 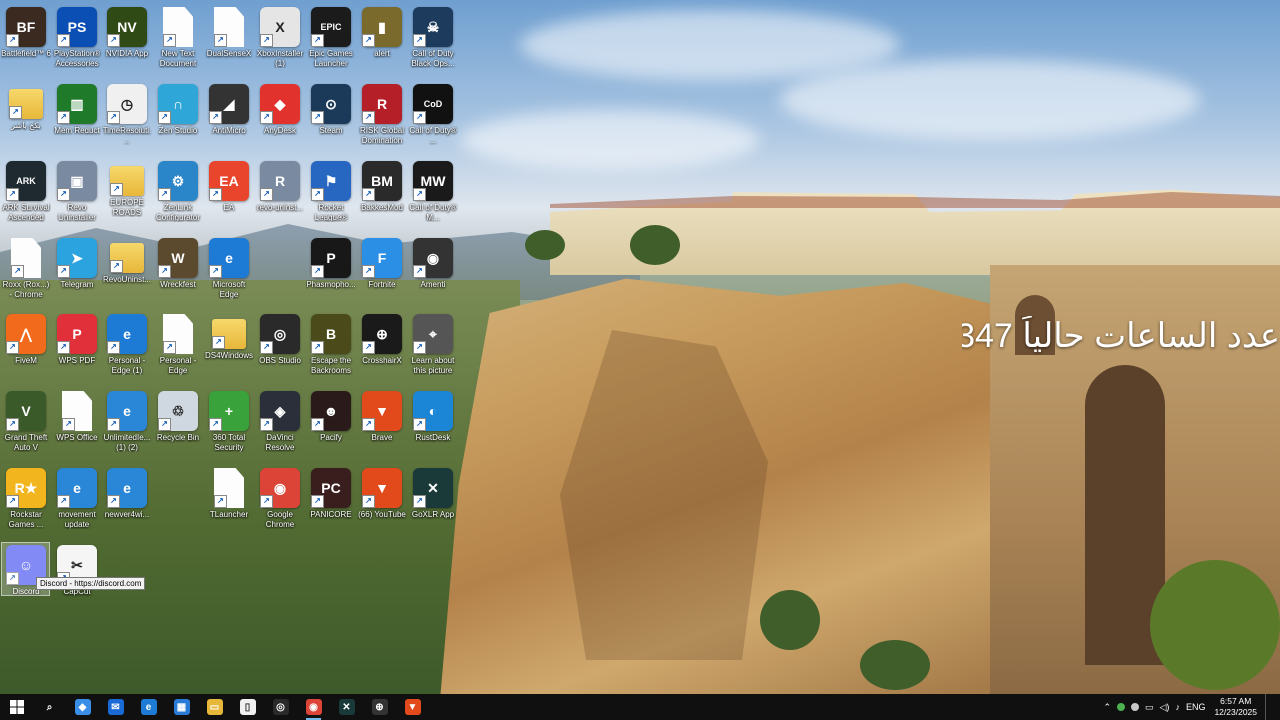 I want to click on taskbar-button: ⊕, so click(x=379, y=707).